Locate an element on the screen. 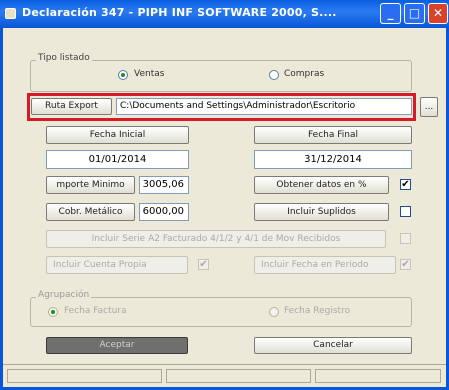 This screenshot has height=390, width=449. fecha-final-field: 31/12/2014 is located at coordinates (333, 159).